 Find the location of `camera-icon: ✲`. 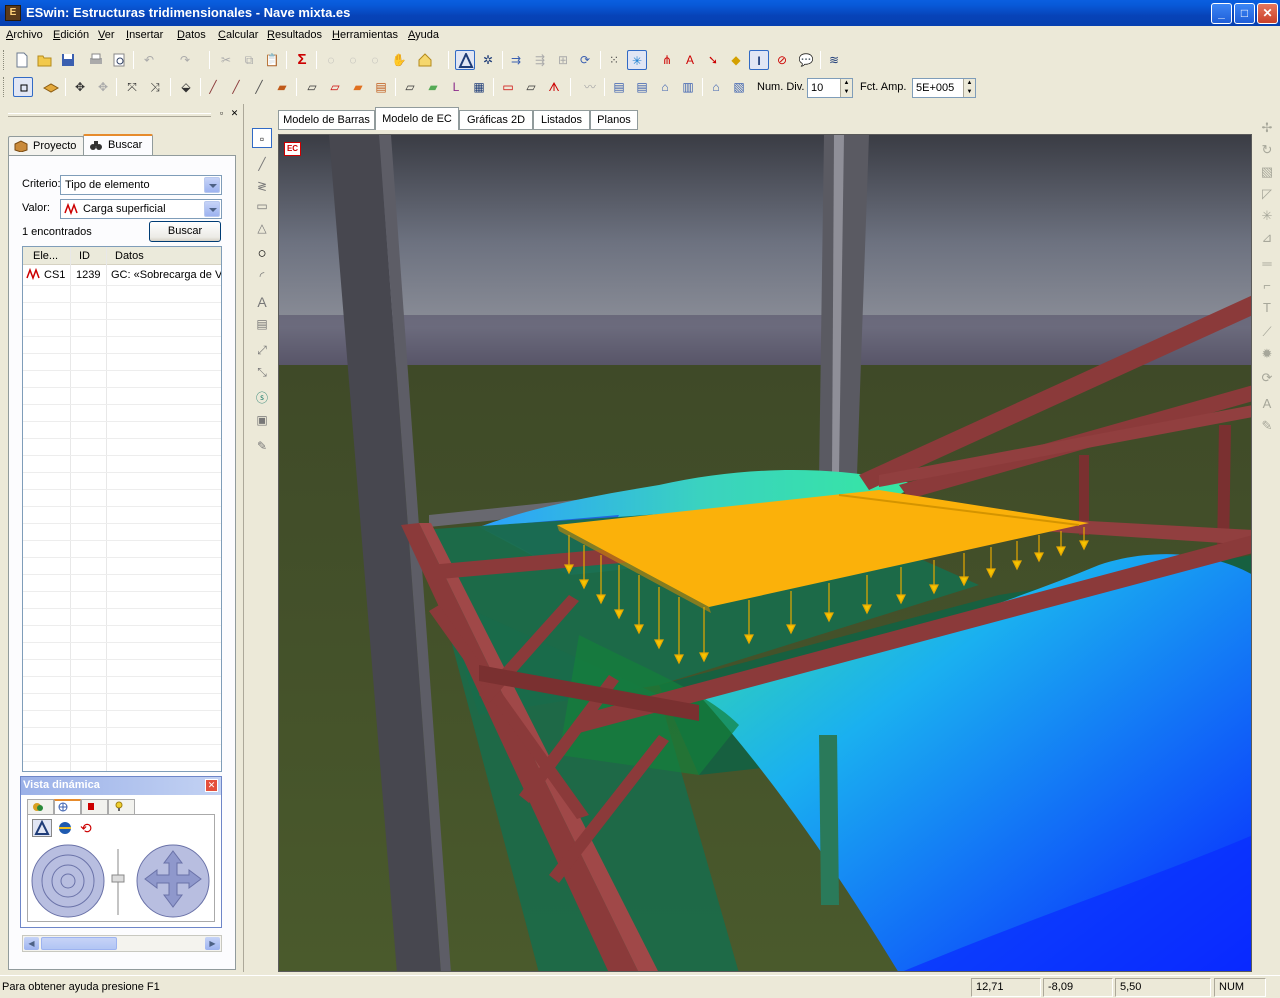

camera-icon: ✲ is located at coordinates (488, 60).